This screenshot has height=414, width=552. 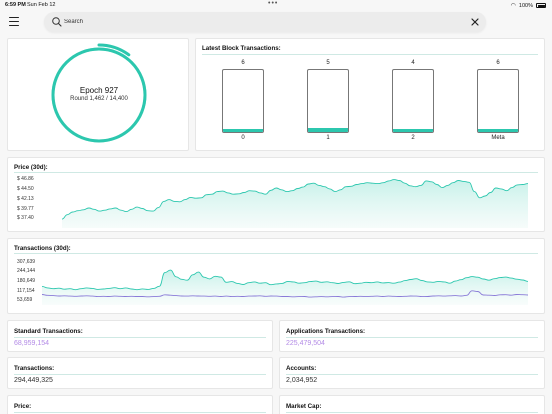 I want to click on standard-transactions-card: Standard Transactions: 68,959,154, so click(x=140, y=336).